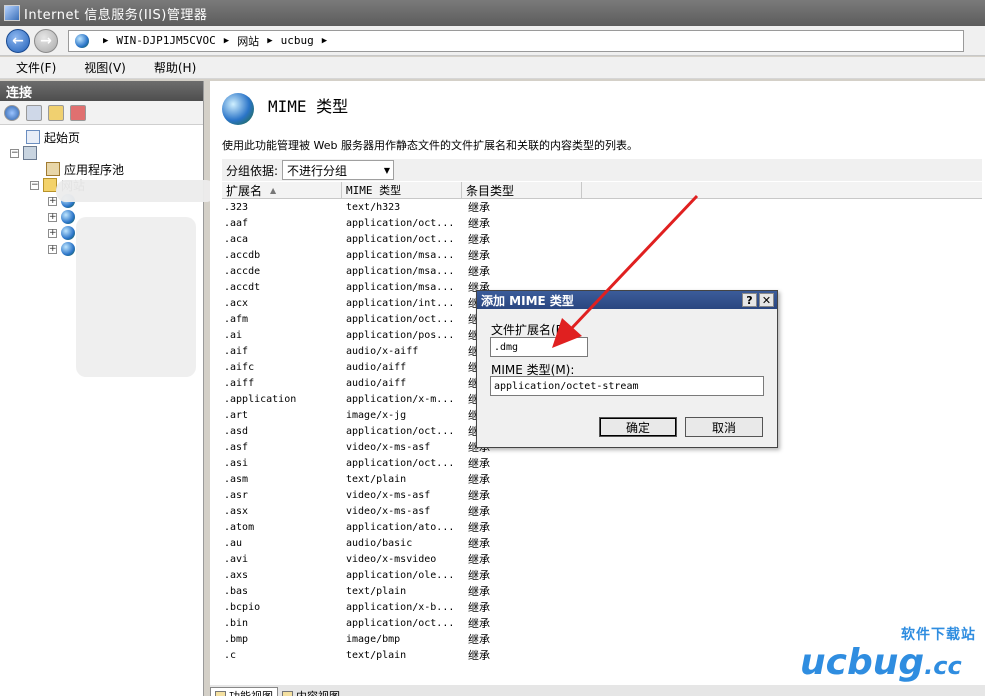  I want to click on cell-extension: .aaf, so click(236, 223).